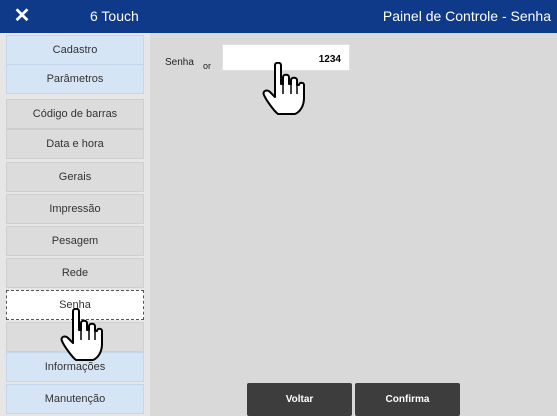  What do you see at coordinates (114, 16) in the screenshot?
I see `app-name: 6 Touch` at bounding box center [114, 16].